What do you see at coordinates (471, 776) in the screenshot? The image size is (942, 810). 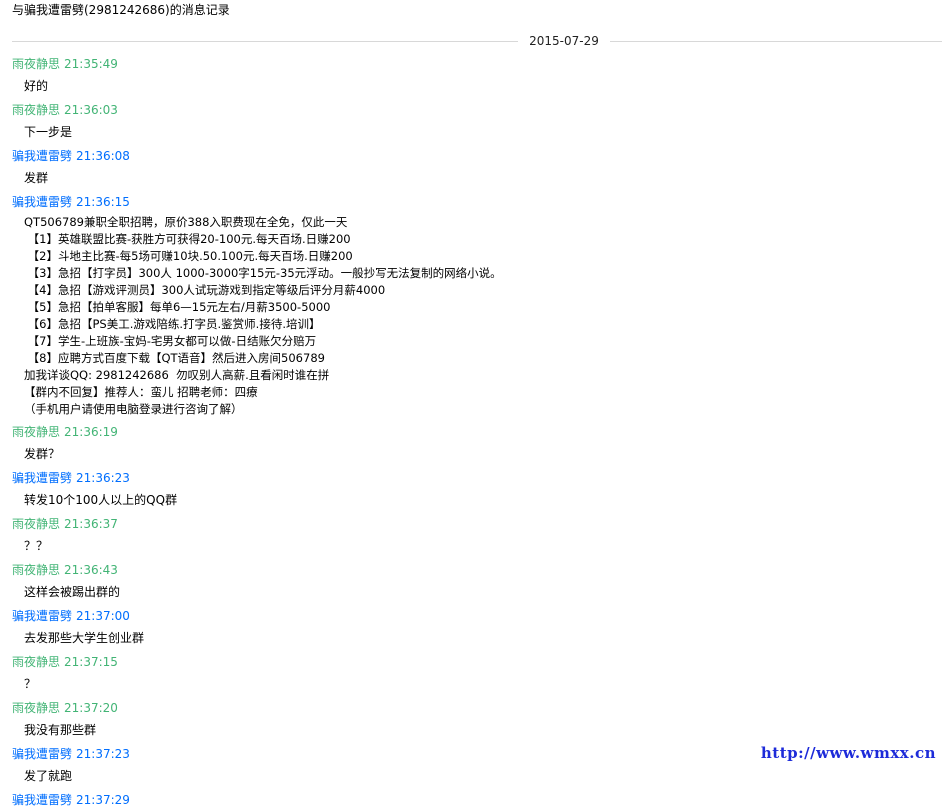 I see `message-body: 发了就跑` at bounding box center [471, 776].